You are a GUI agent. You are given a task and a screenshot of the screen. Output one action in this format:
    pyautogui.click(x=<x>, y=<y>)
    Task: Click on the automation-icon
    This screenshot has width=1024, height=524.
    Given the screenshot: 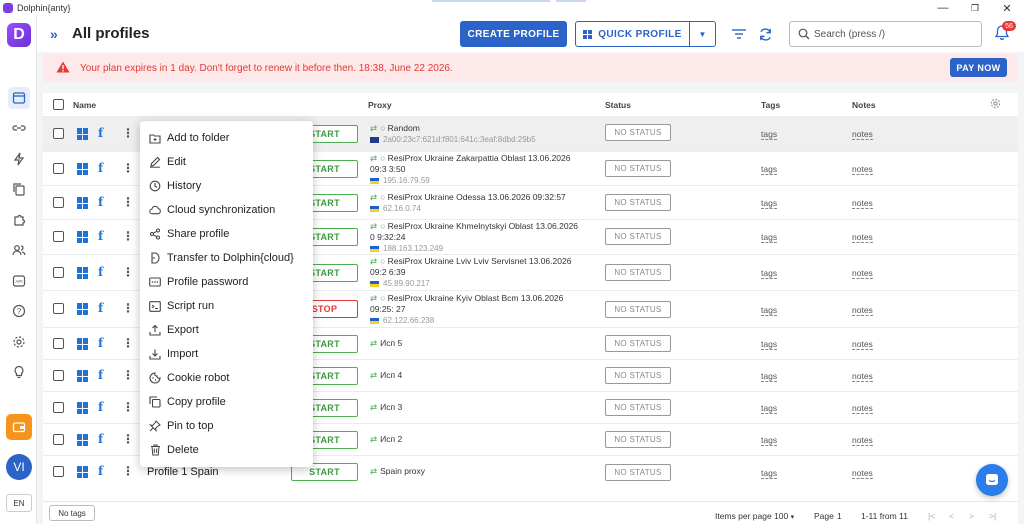 What is the action you would take?
    pyautogui.click(x=19, y=159)
    